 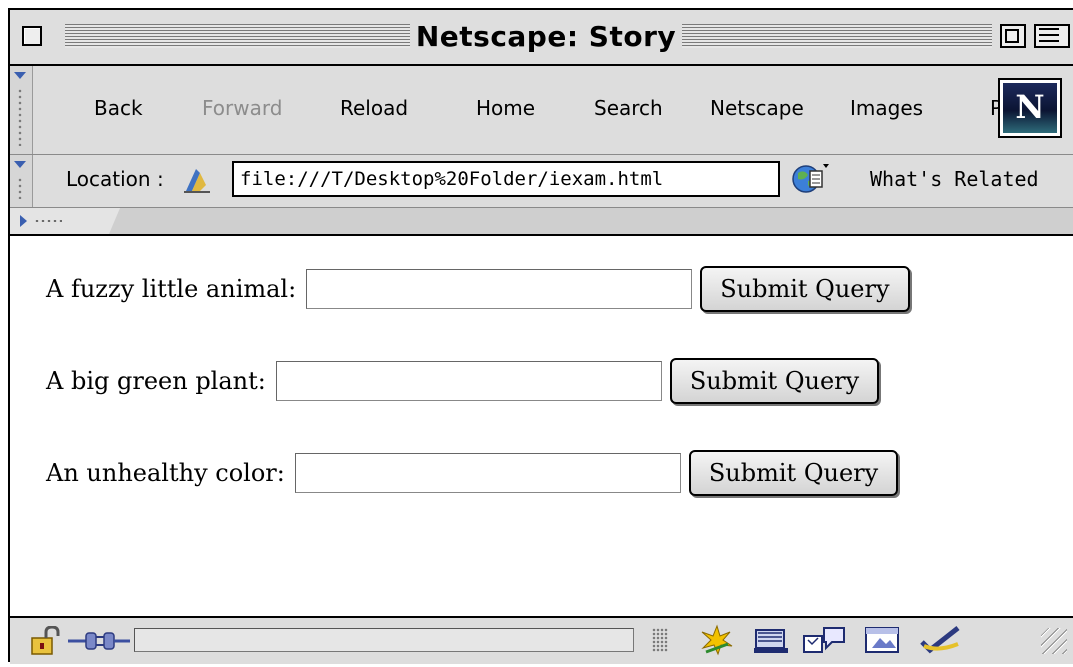 I want to click on color-submit-button: Submit Query, so click(x=793, y=473).